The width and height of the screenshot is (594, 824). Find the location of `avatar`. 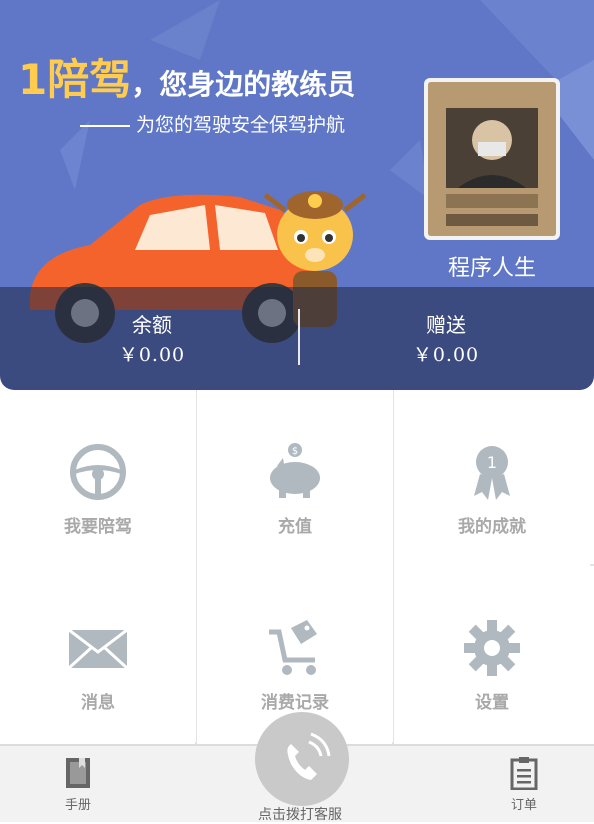

avatar is located at coordinates (492, 159).